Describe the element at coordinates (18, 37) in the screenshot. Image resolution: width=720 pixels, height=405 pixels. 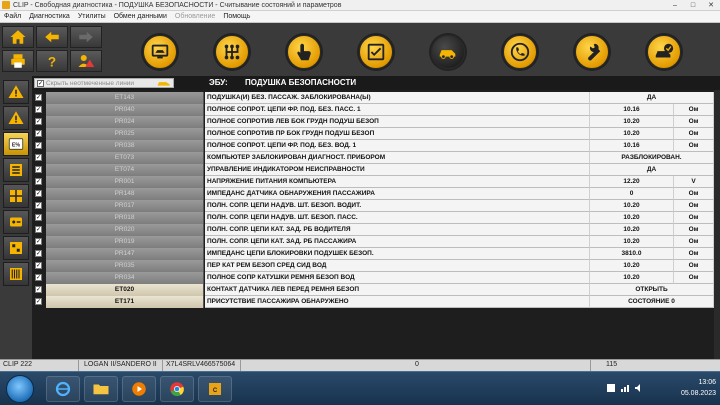
I see `home-button` at that location.